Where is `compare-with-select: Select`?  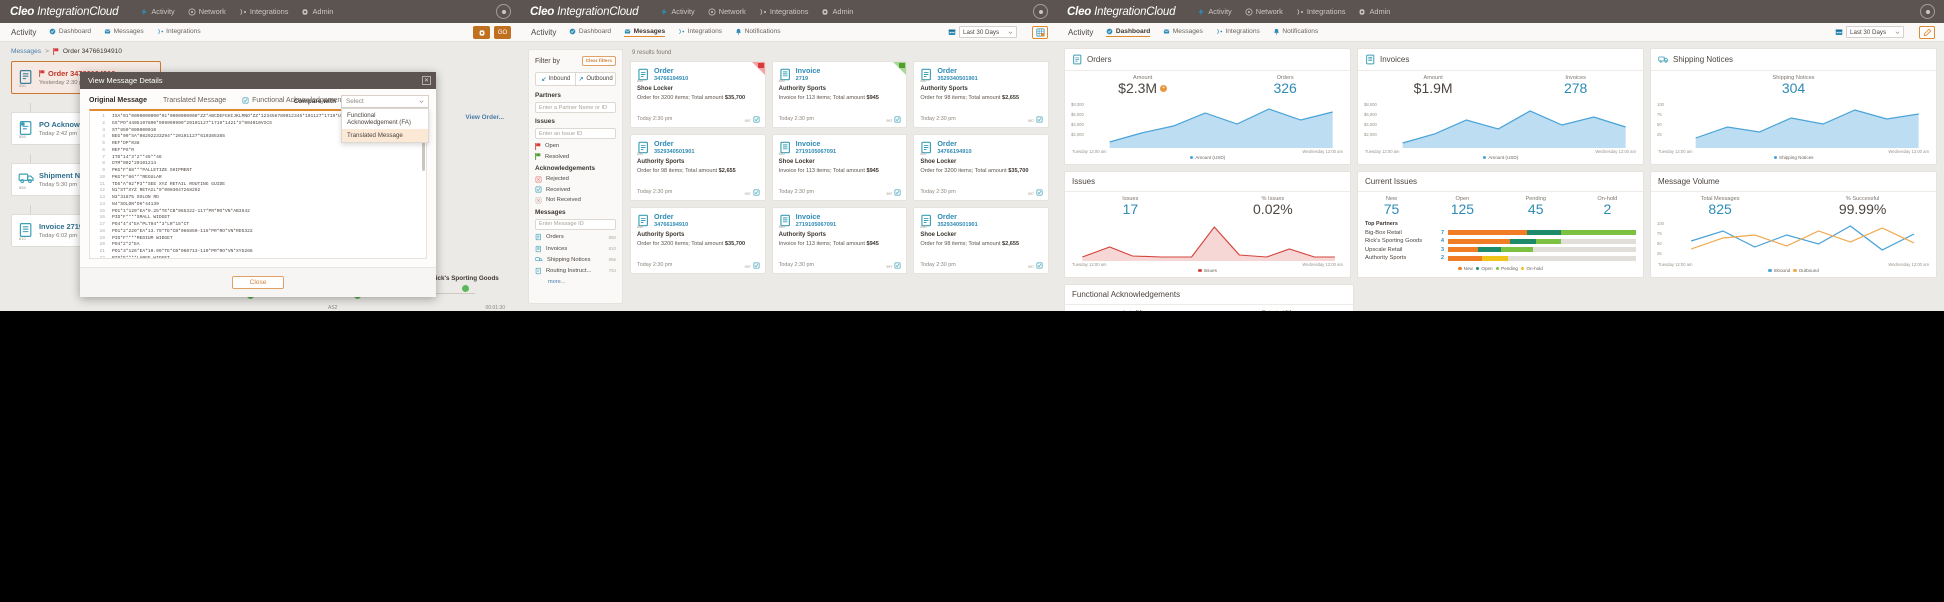
compare-with-select: Select is located at coordinates (385, 101).